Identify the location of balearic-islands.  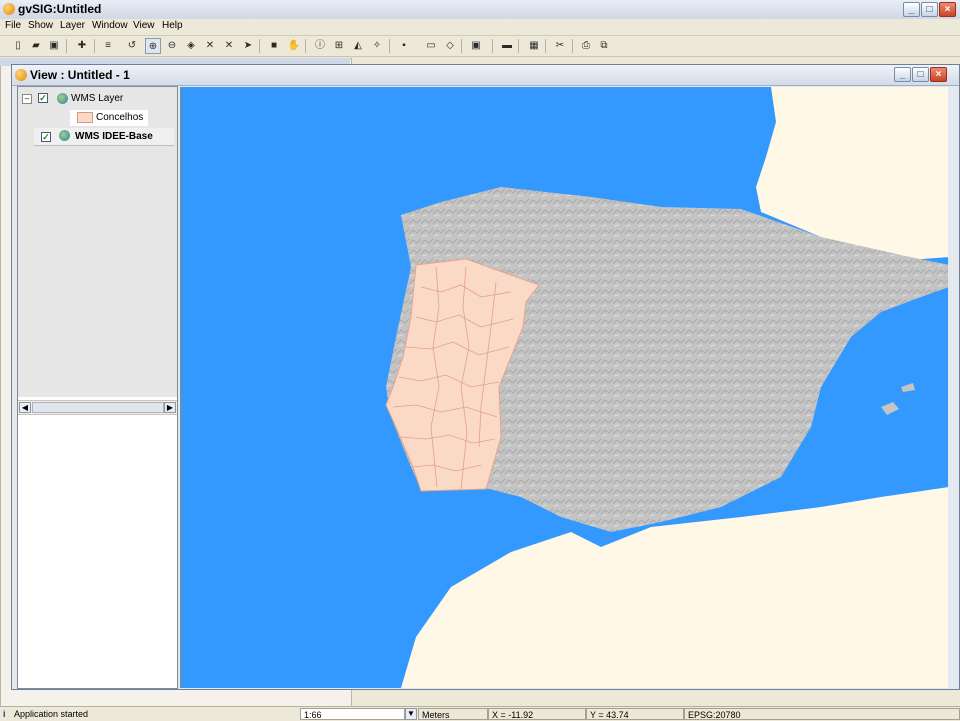
(898, 399).